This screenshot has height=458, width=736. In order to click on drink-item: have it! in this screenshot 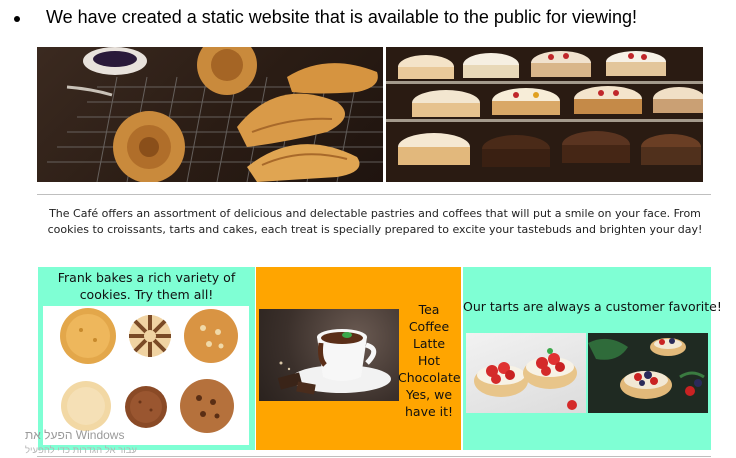, I will do `click(429, 411)`.